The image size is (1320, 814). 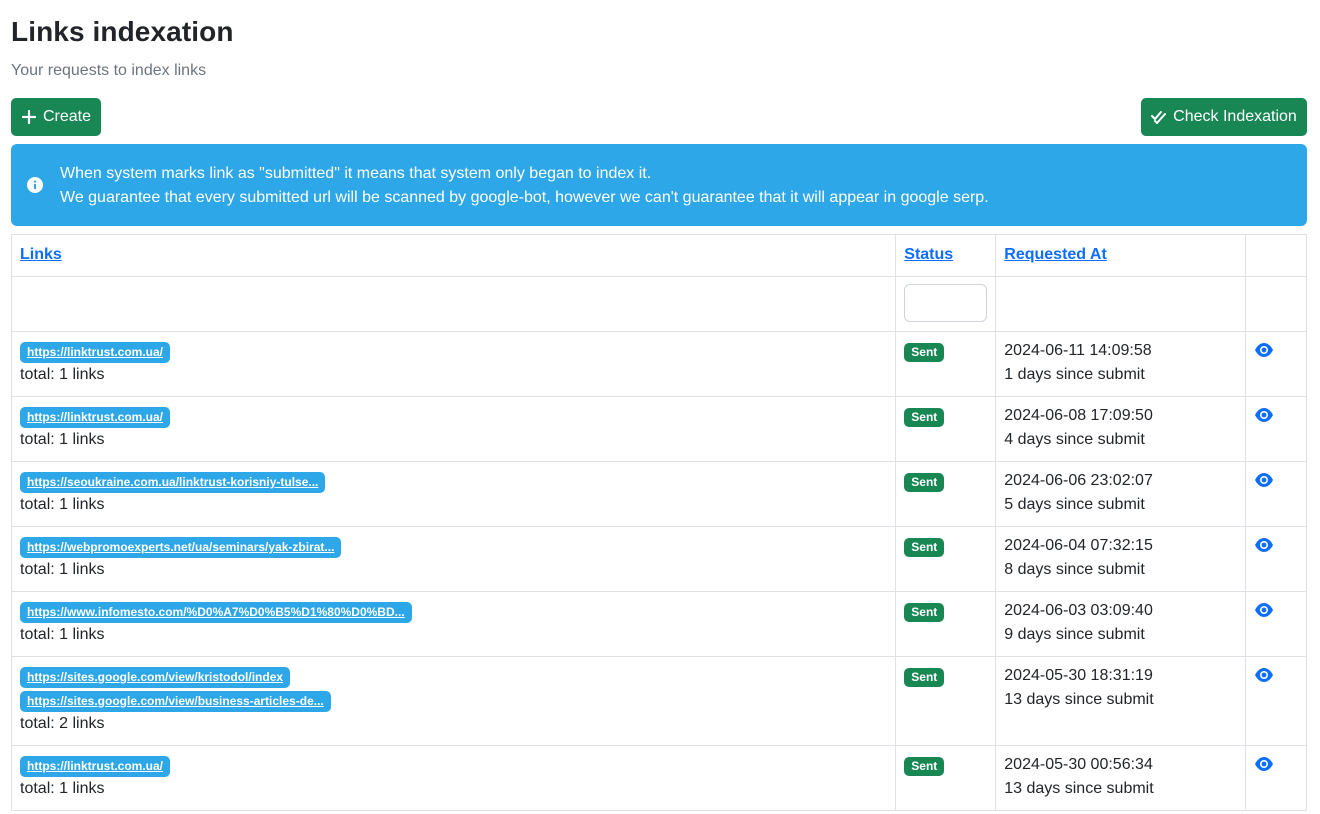 I want to click on filter-row, so click(x=658, y=304).